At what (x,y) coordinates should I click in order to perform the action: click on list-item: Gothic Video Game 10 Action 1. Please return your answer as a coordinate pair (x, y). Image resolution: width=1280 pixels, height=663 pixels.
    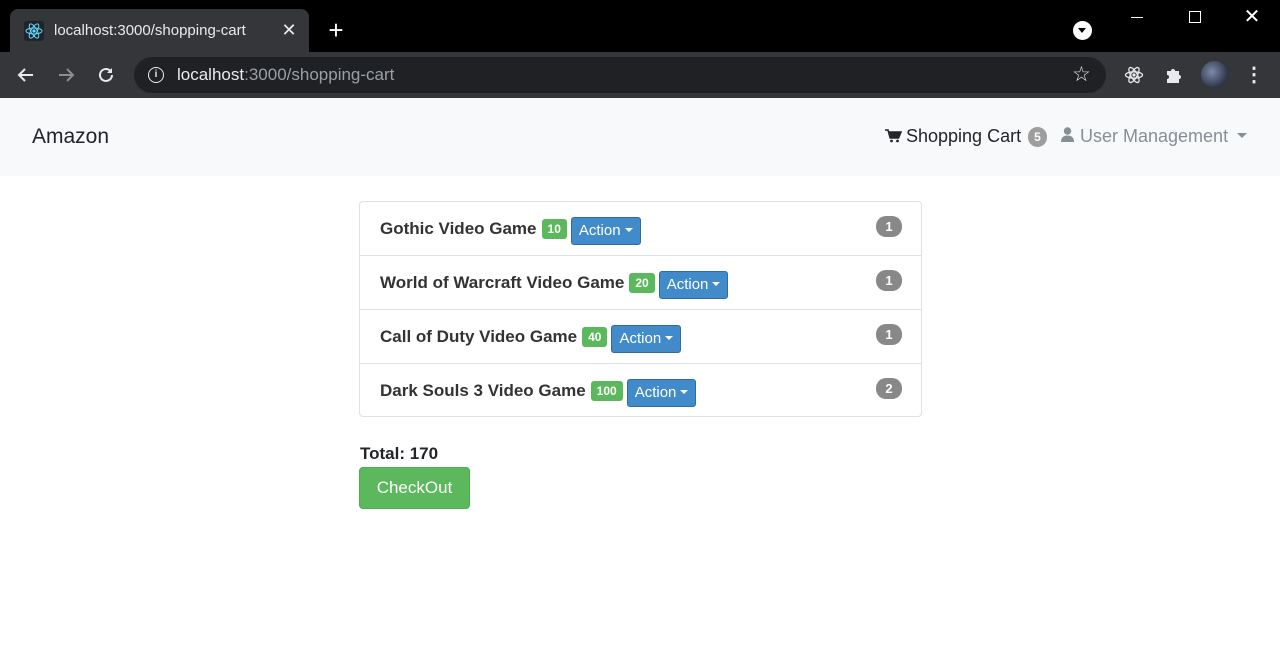
    Looking at the image, I should click on (640, 229).